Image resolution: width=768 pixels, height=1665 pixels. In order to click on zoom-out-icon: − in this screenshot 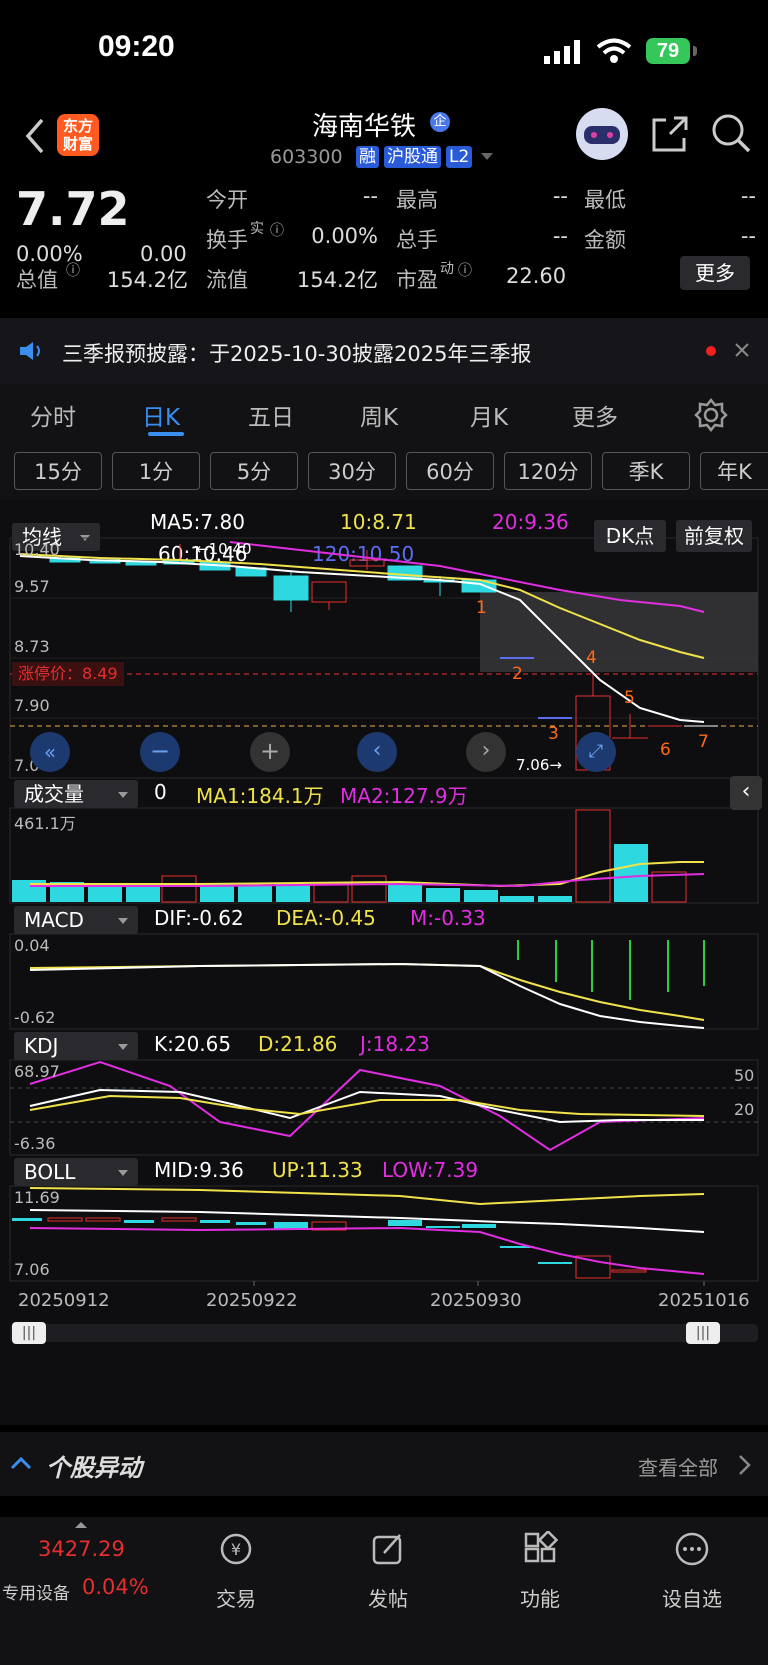, I will do `click(160, 752)`.